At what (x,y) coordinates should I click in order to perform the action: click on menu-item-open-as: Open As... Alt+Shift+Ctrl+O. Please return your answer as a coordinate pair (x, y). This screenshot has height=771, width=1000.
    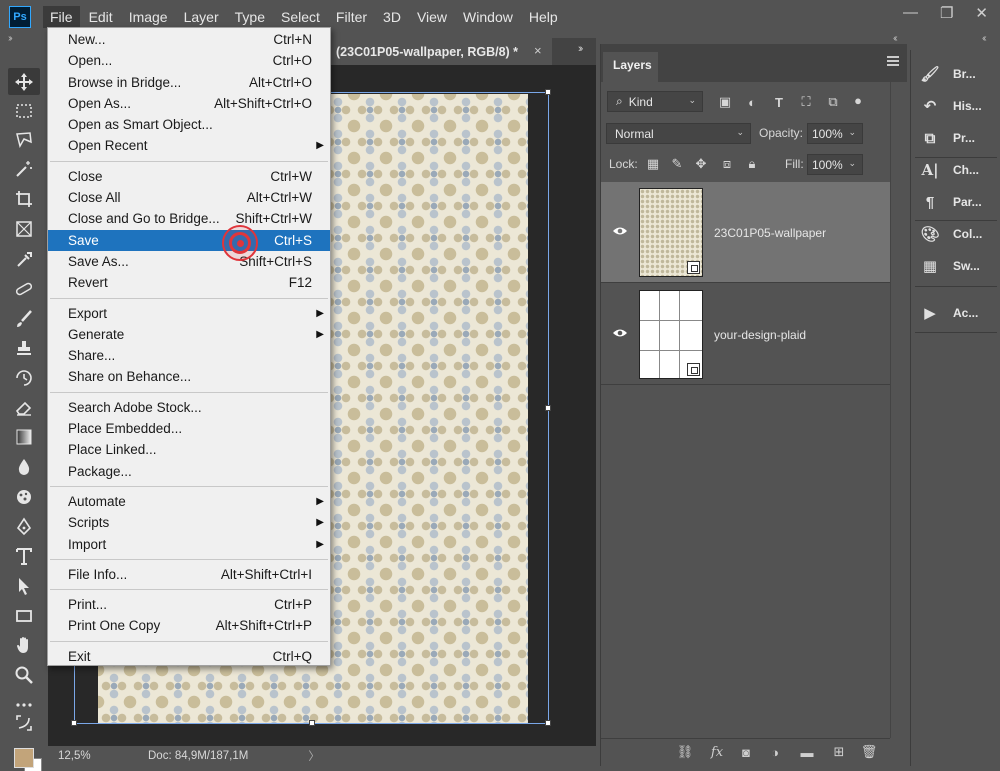
    Looking at the image, I should click on (189, 103).